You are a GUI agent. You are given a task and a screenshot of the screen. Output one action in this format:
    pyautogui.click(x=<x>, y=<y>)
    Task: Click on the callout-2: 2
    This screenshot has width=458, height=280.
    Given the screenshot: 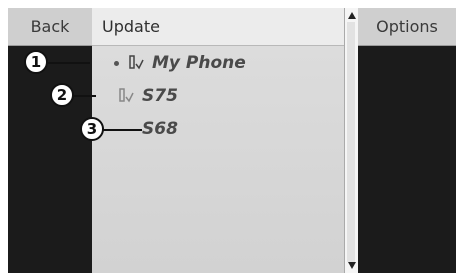 What is the action you would take?
    pyautogui.click(x=62, y=95)
    